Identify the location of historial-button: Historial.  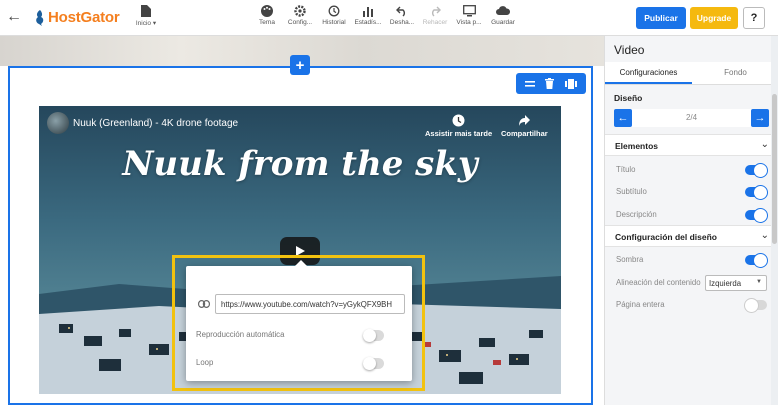
(334, 15).